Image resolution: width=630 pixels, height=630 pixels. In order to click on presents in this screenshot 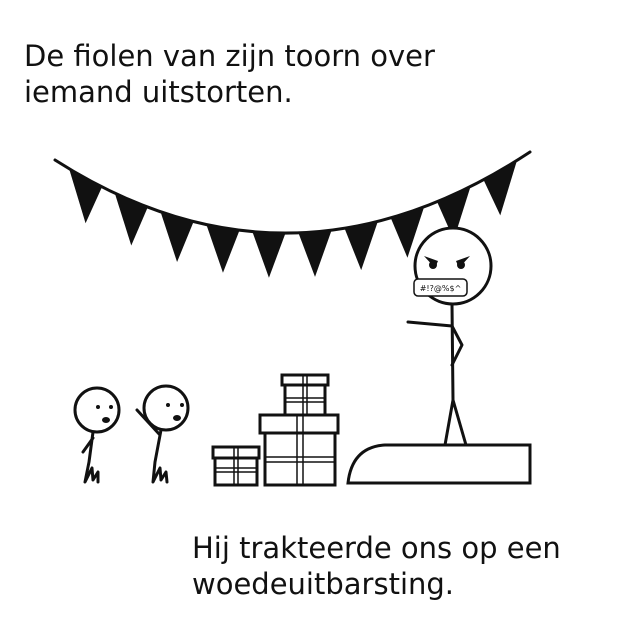, I will do `click(275, 430)`.